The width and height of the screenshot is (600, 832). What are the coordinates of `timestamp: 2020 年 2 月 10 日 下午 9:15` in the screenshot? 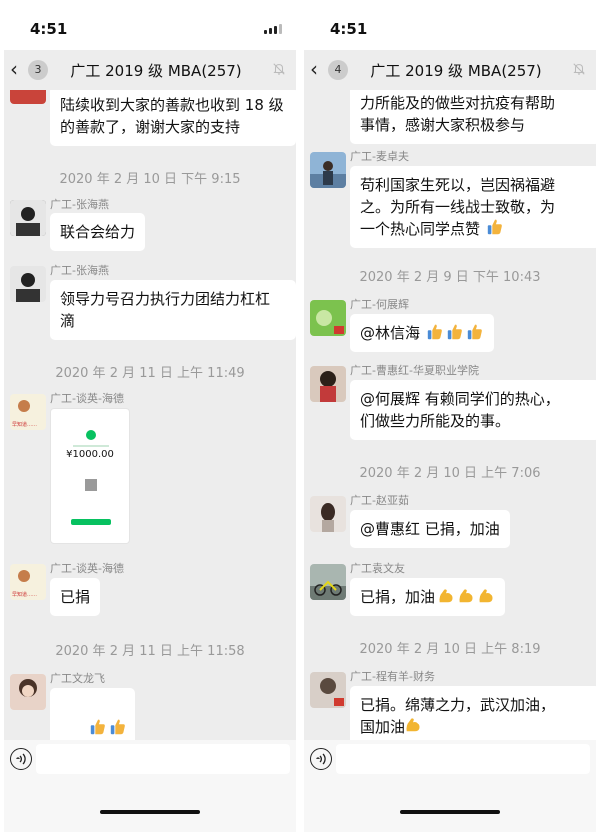 It's located at (150, 179).